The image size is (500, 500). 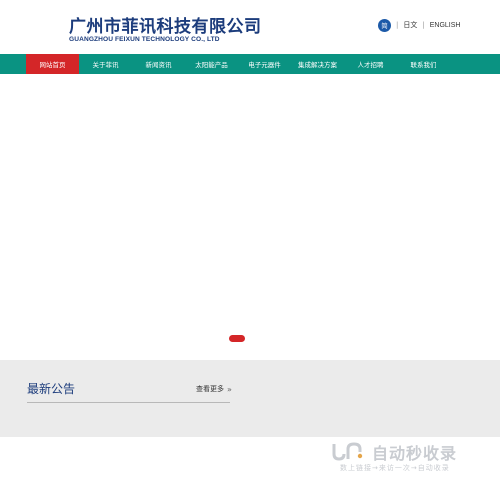 I want to click on language-switcher: 简 | 日文 | ENGLISH, so click(x=419, y=25).